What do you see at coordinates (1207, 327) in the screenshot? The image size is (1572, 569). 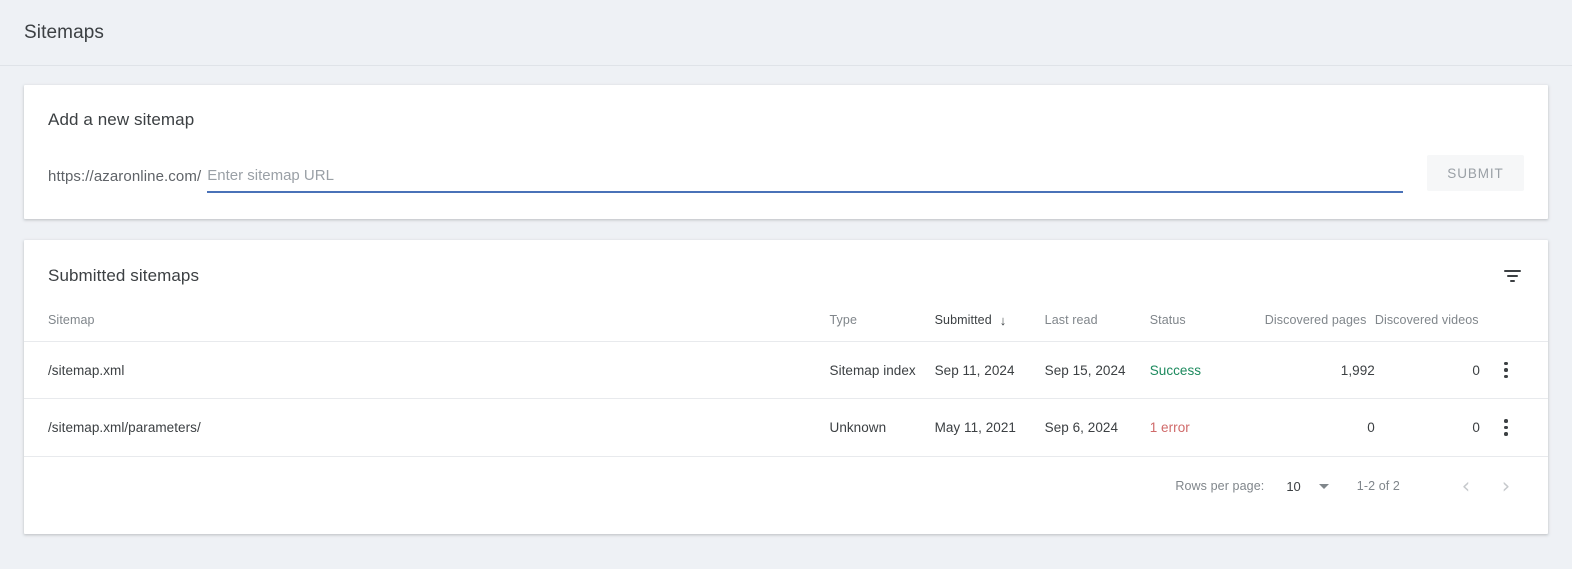 I see `column-header-status: Status` at bounding box center [1207, 327].